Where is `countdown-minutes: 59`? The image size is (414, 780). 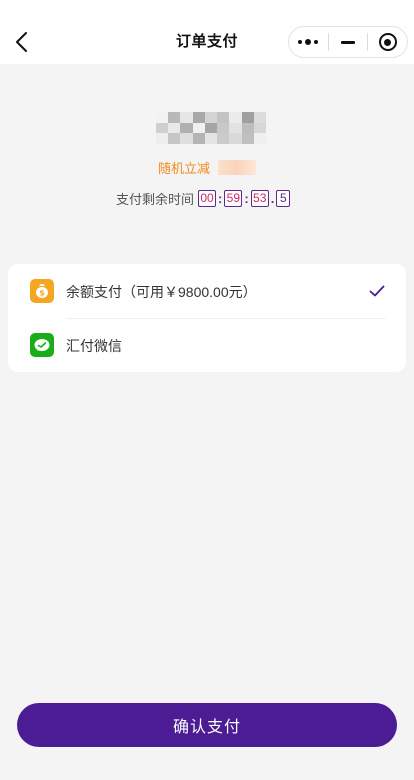 countdown-minutes: 59 is located at coordinates (233, 198).